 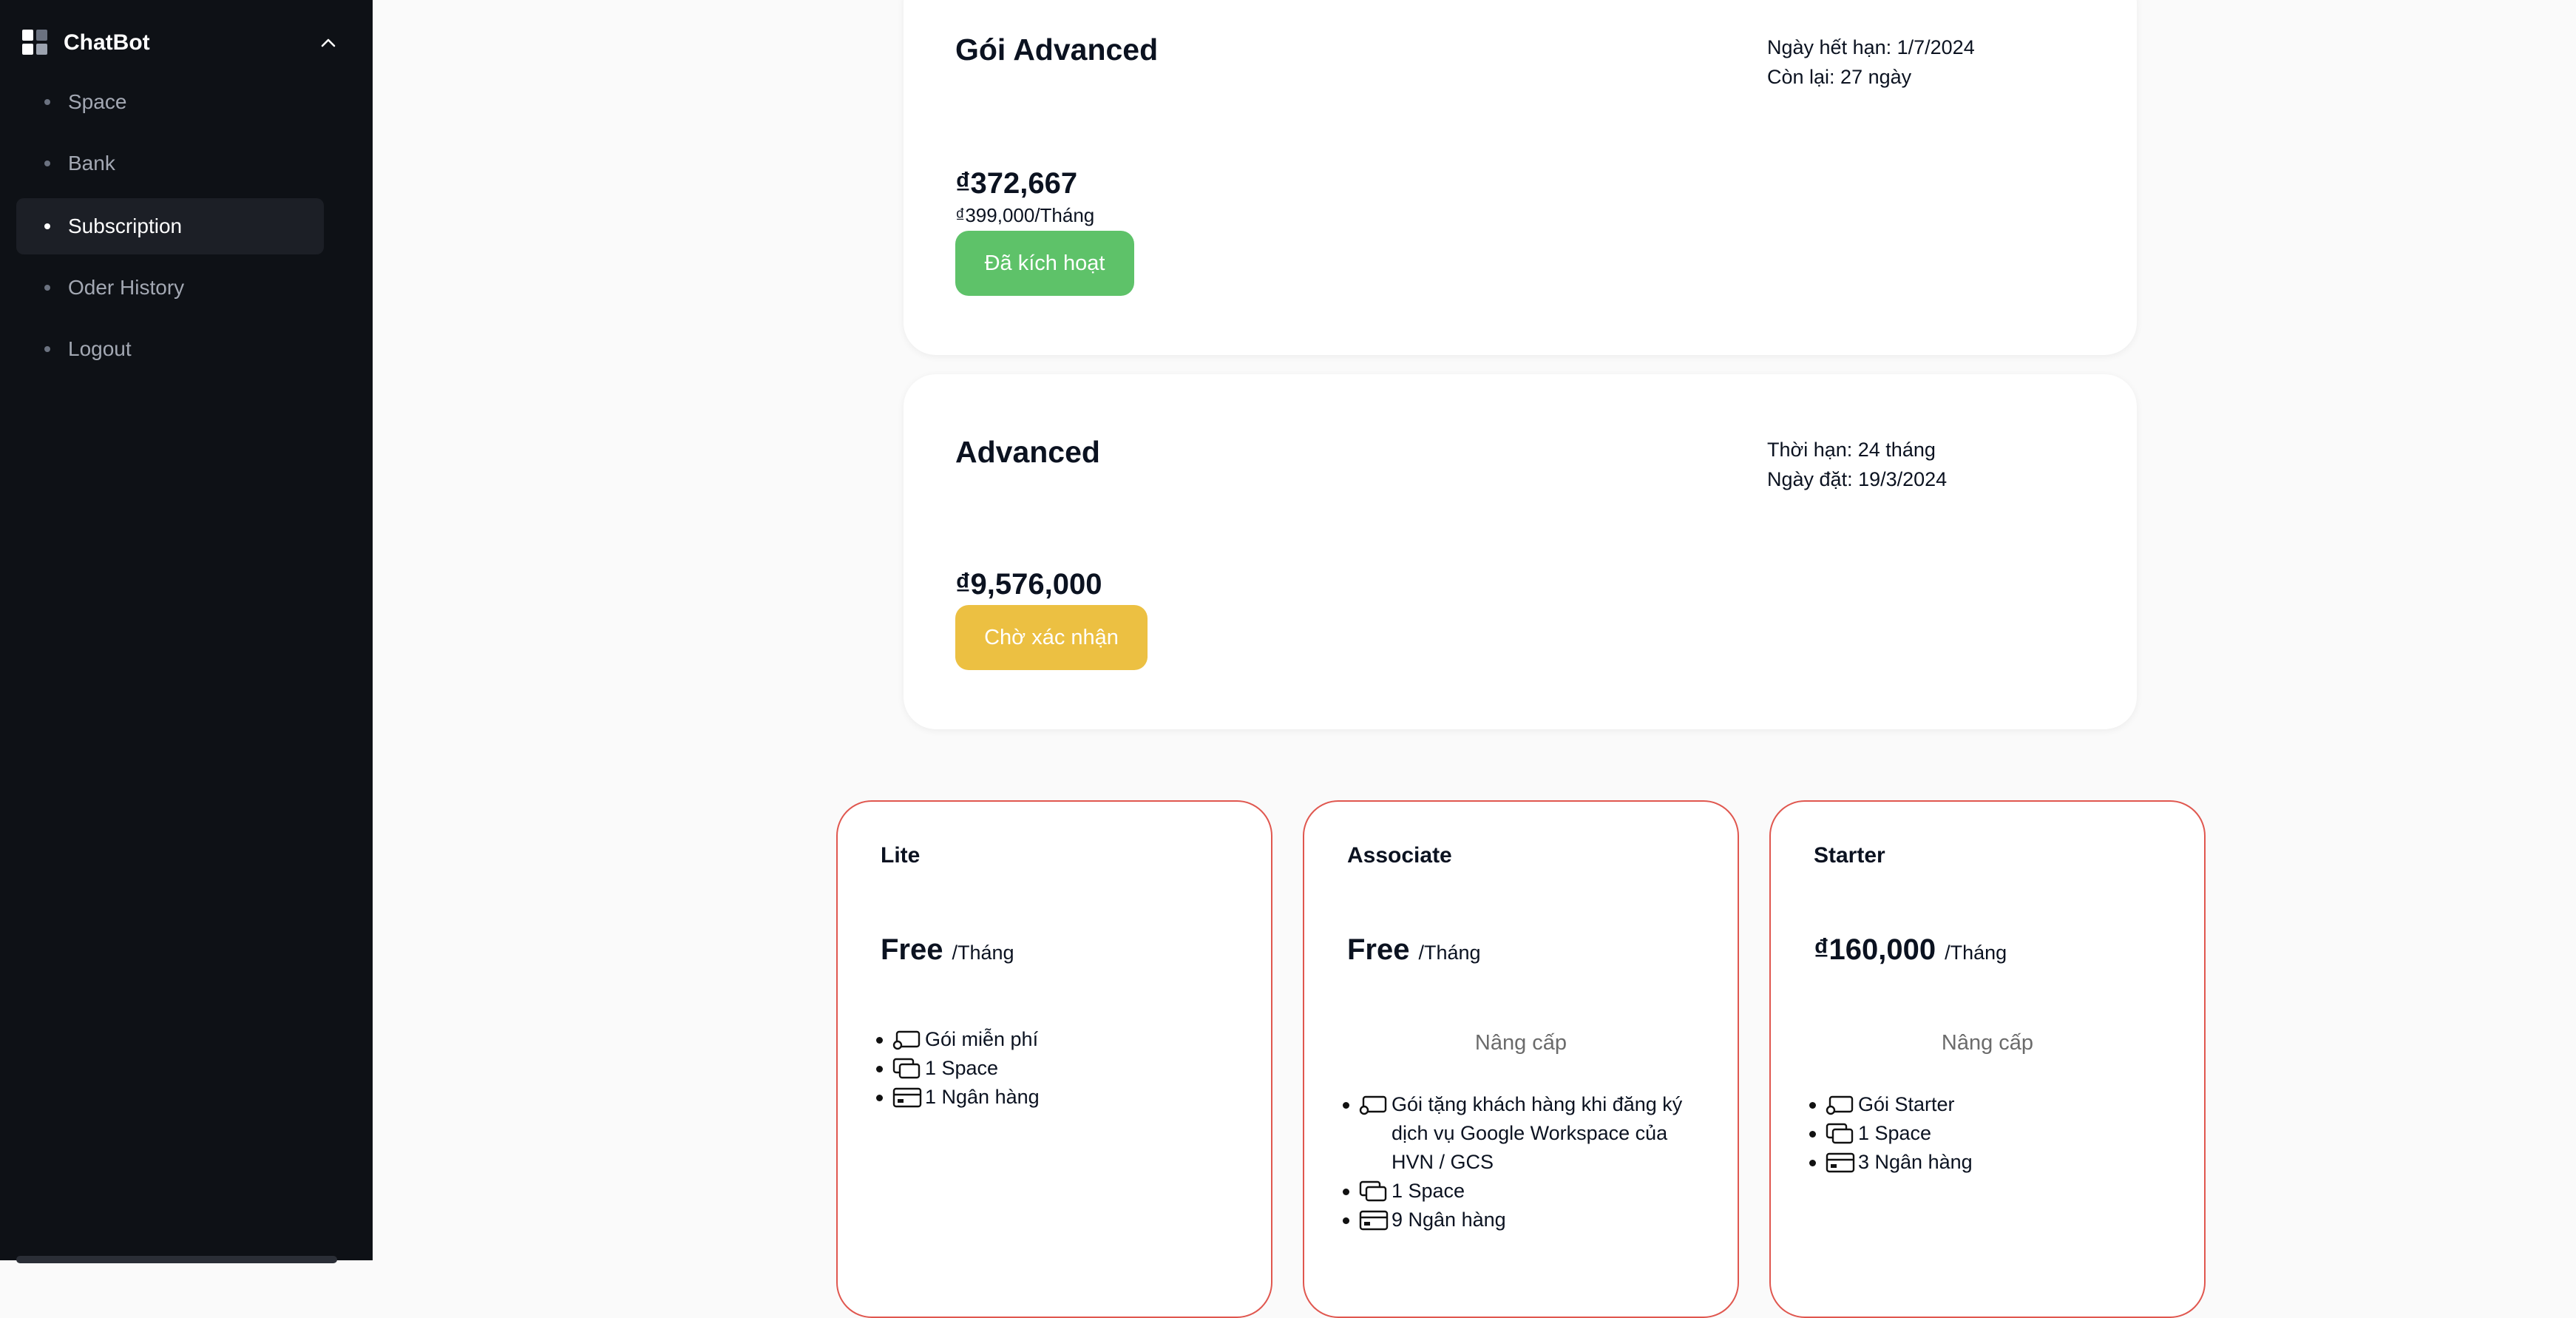 What do you see at coordinates (97, 101) in the screenshot?
I see `sidebar-item-label: Space` at bounding box center [97, 101].